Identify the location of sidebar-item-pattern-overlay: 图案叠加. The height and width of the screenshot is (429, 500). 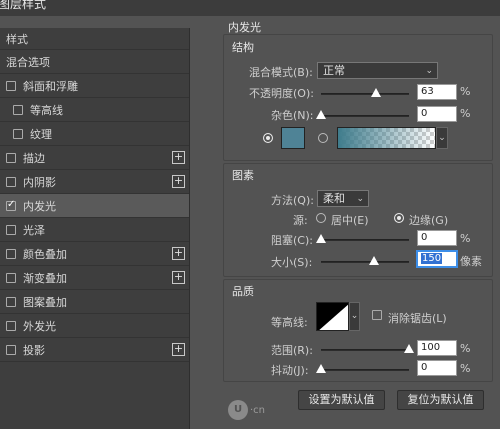
(94, 302).